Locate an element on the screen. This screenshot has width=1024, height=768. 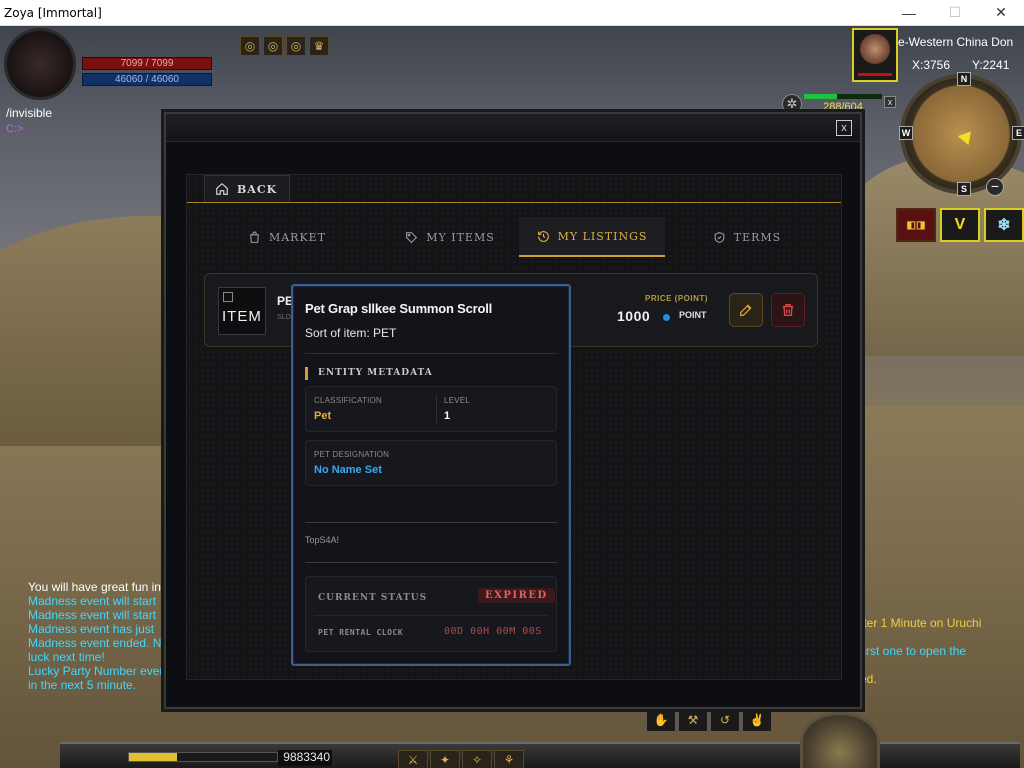
tab-market-label: MARKET is located at coordinates (297, 237).